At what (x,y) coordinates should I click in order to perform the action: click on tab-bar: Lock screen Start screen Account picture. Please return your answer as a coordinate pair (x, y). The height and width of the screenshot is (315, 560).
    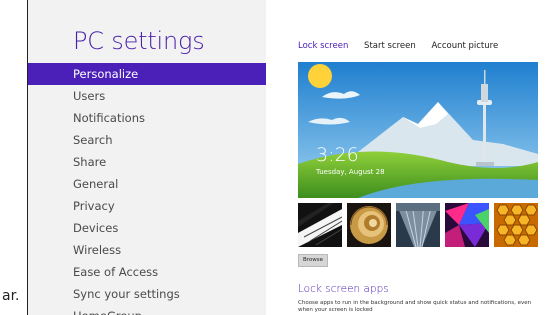
    Looking at the image, I should click on (404, 46).